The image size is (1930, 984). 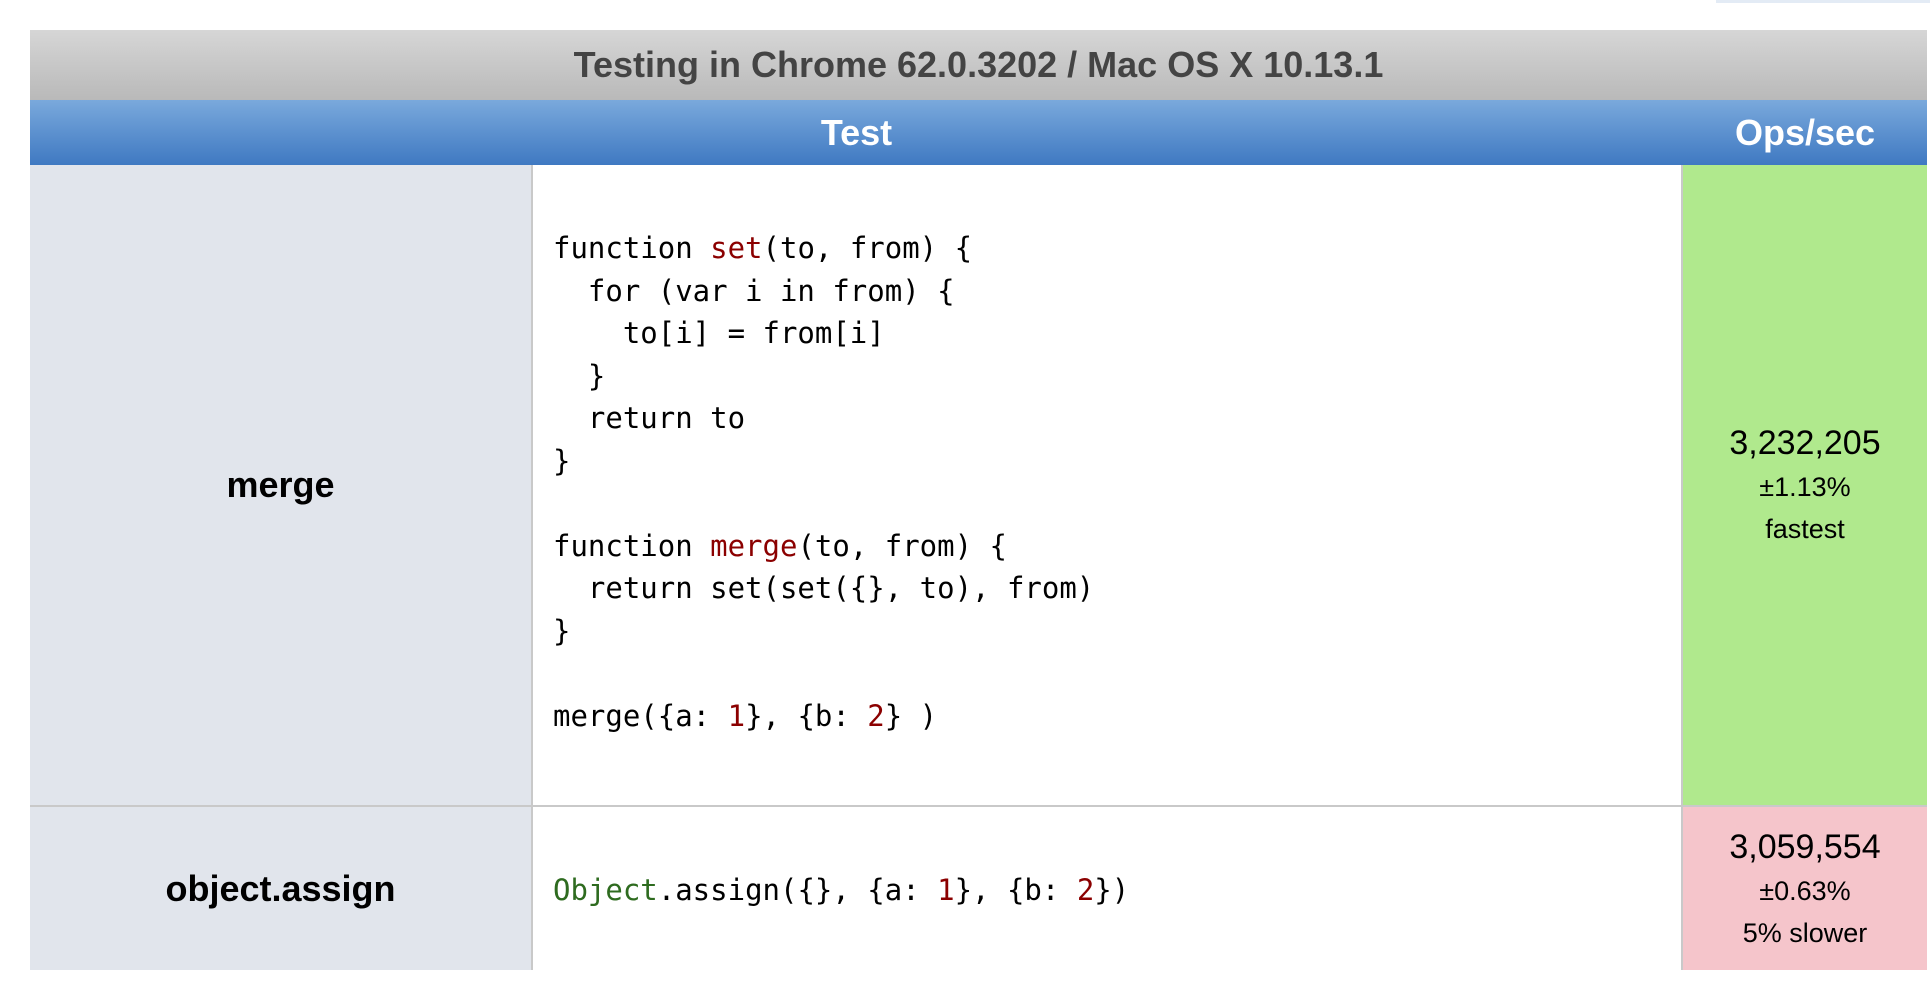 I want to click on test-name: merge, so click(x=280, y=484).